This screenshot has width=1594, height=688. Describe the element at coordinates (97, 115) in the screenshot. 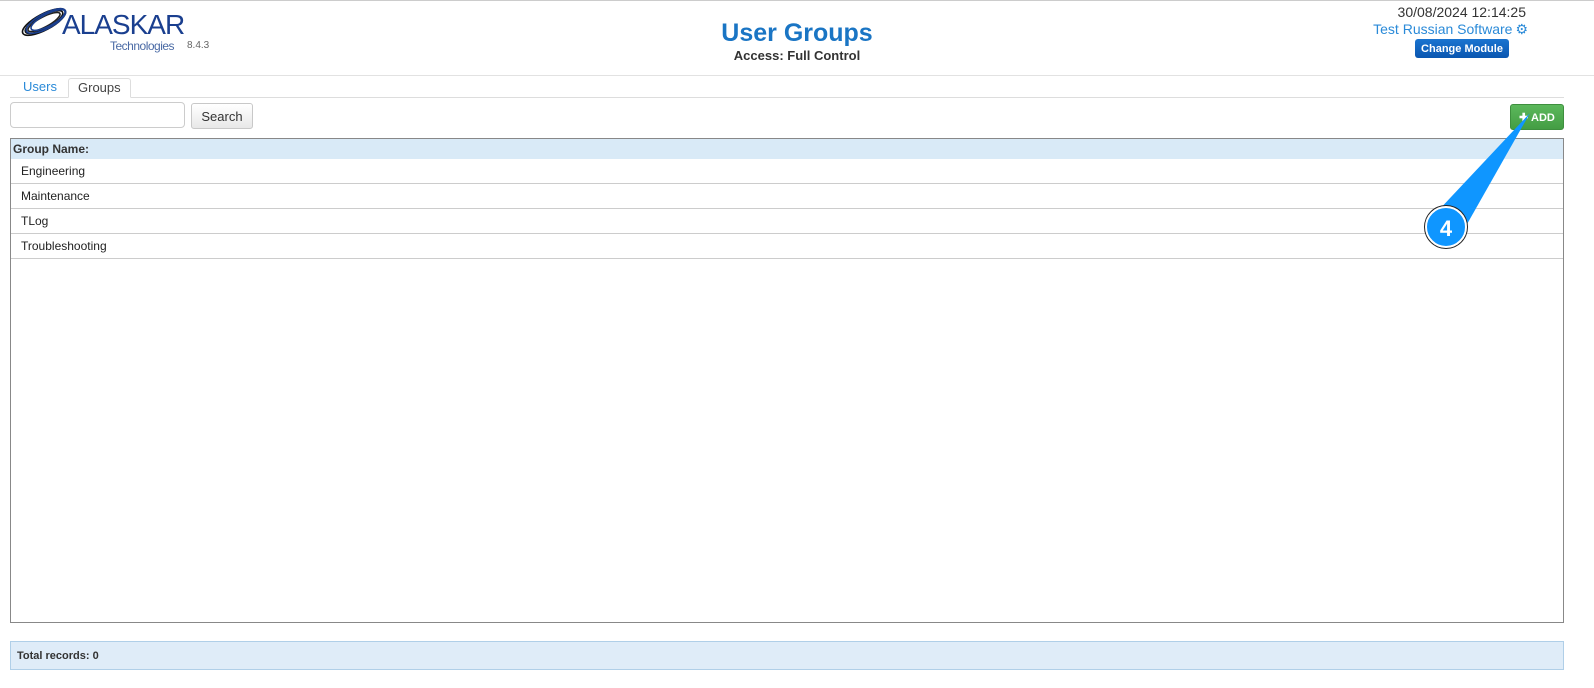

I see `search-input` at that location.